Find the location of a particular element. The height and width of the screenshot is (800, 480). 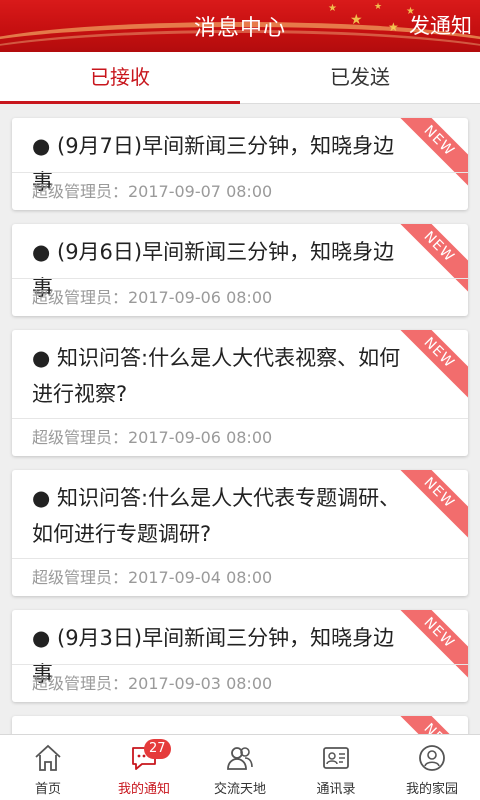

tabbar-label: 首页 is located at coordinates (47, 789).